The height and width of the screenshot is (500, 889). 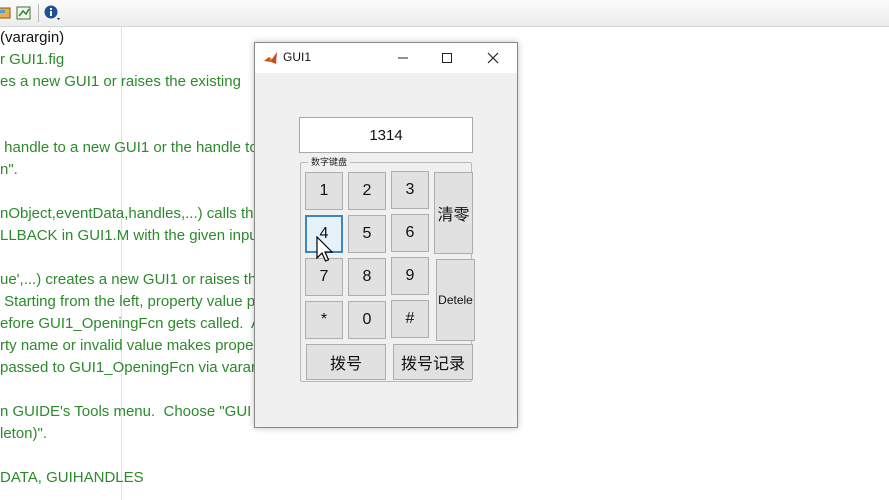 I want to click on key-6-button: 6, so click(x=410, y=233).